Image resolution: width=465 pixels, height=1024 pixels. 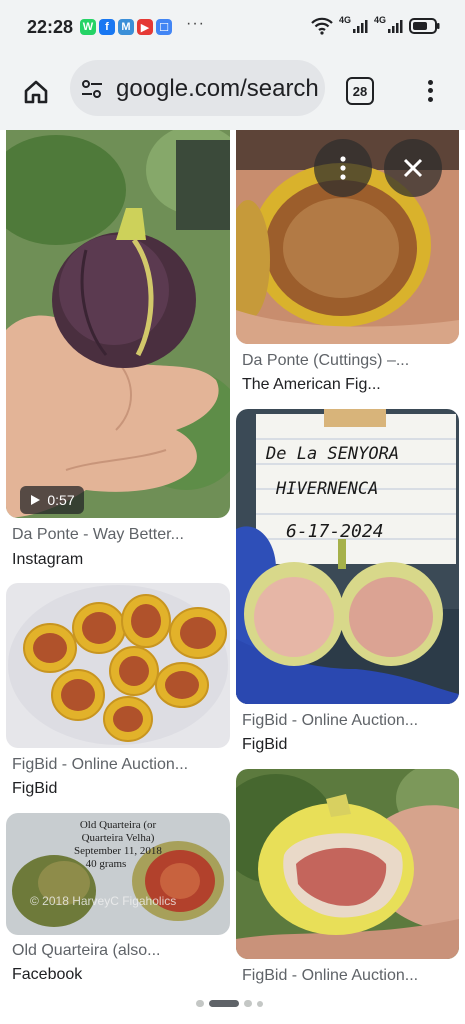 I want to click on status-bar: 22:28 W f M ▶ ☐ ··· 4G 4G, so click(x=232, y=29).